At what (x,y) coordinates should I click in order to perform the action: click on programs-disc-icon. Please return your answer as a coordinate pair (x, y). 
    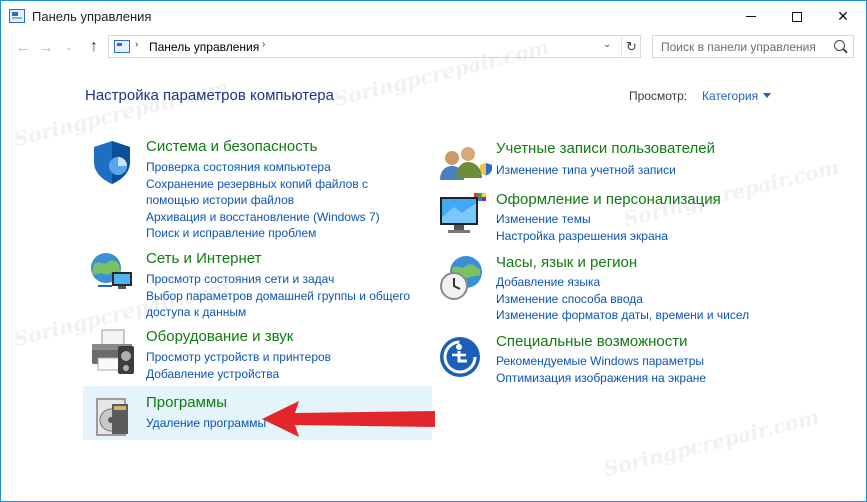
    Looking at the image, I should click on (112, 417).